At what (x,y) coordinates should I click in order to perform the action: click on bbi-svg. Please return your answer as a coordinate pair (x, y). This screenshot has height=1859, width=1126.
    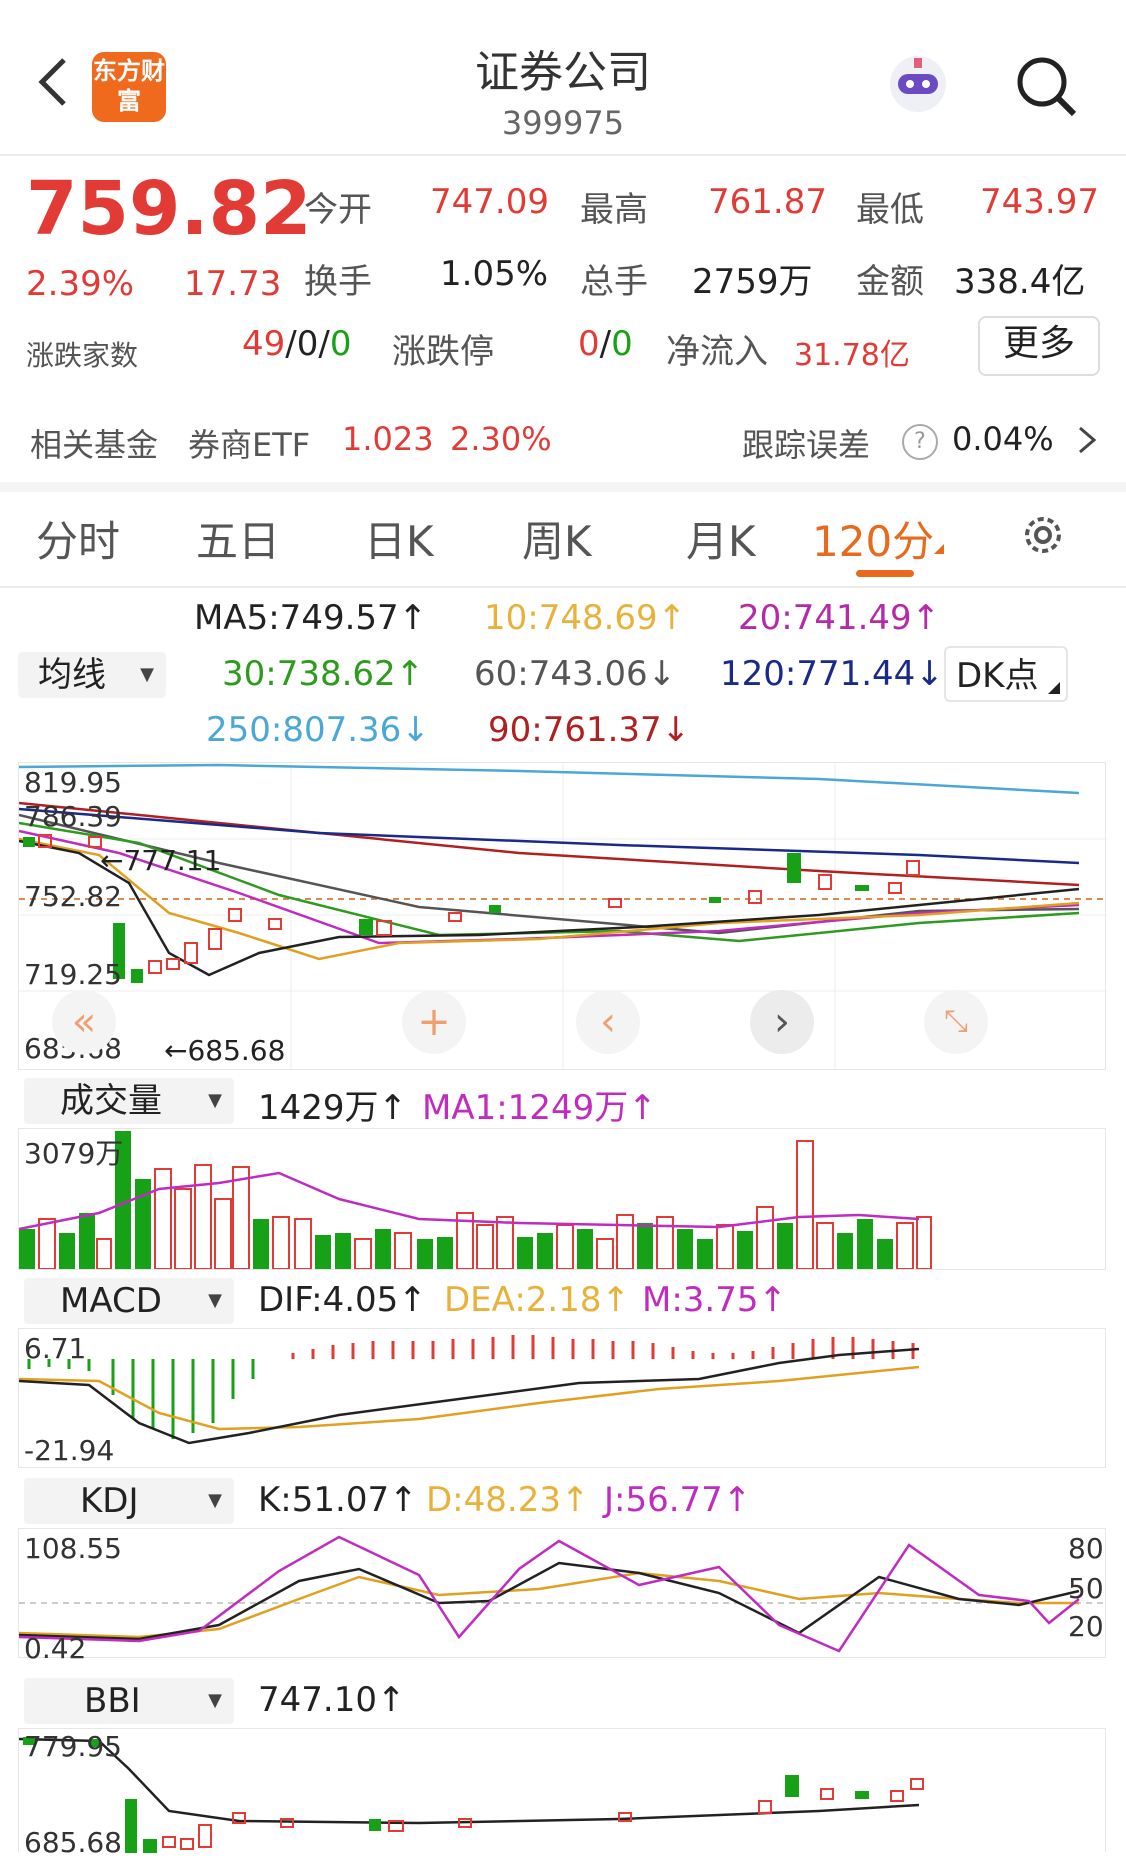
    Looking at the image, I should click on (471, 1795).